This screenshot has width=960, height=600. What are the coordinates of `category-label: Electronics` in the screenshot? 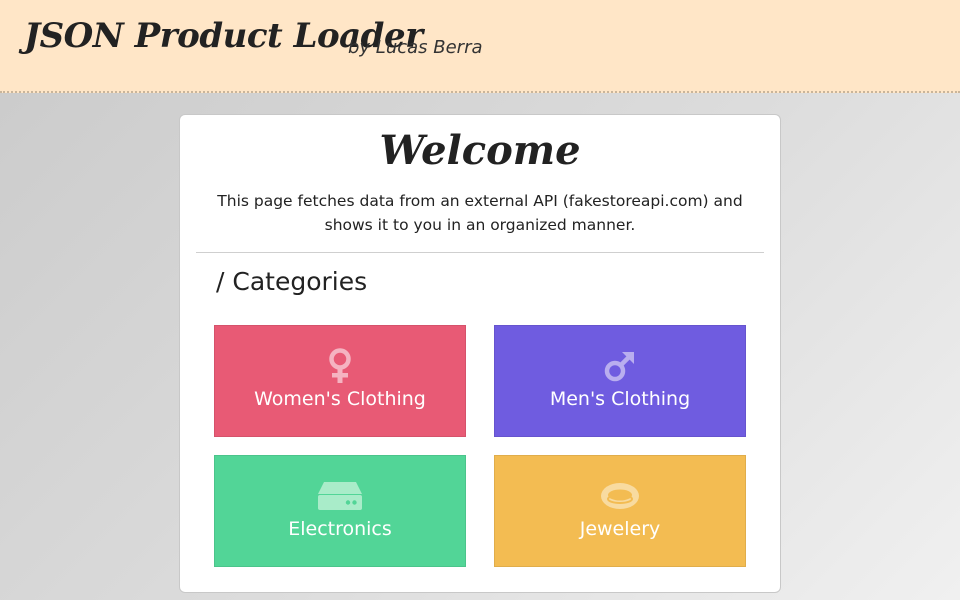 It's located at (340, 529).